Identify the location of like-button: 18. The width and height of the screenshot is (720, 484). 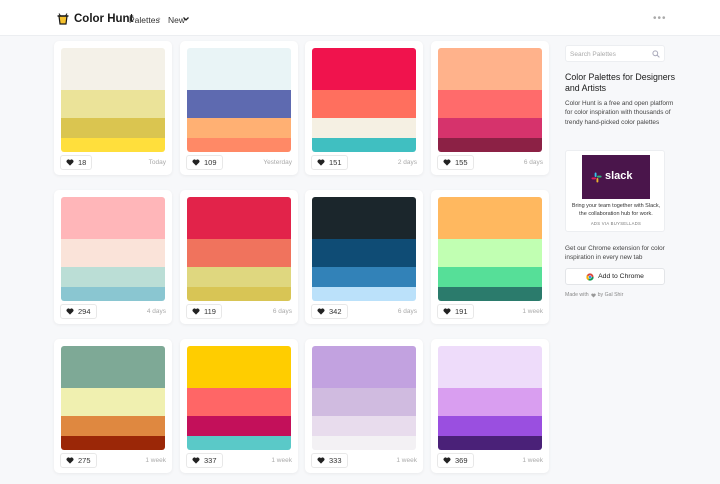
(76, 162).